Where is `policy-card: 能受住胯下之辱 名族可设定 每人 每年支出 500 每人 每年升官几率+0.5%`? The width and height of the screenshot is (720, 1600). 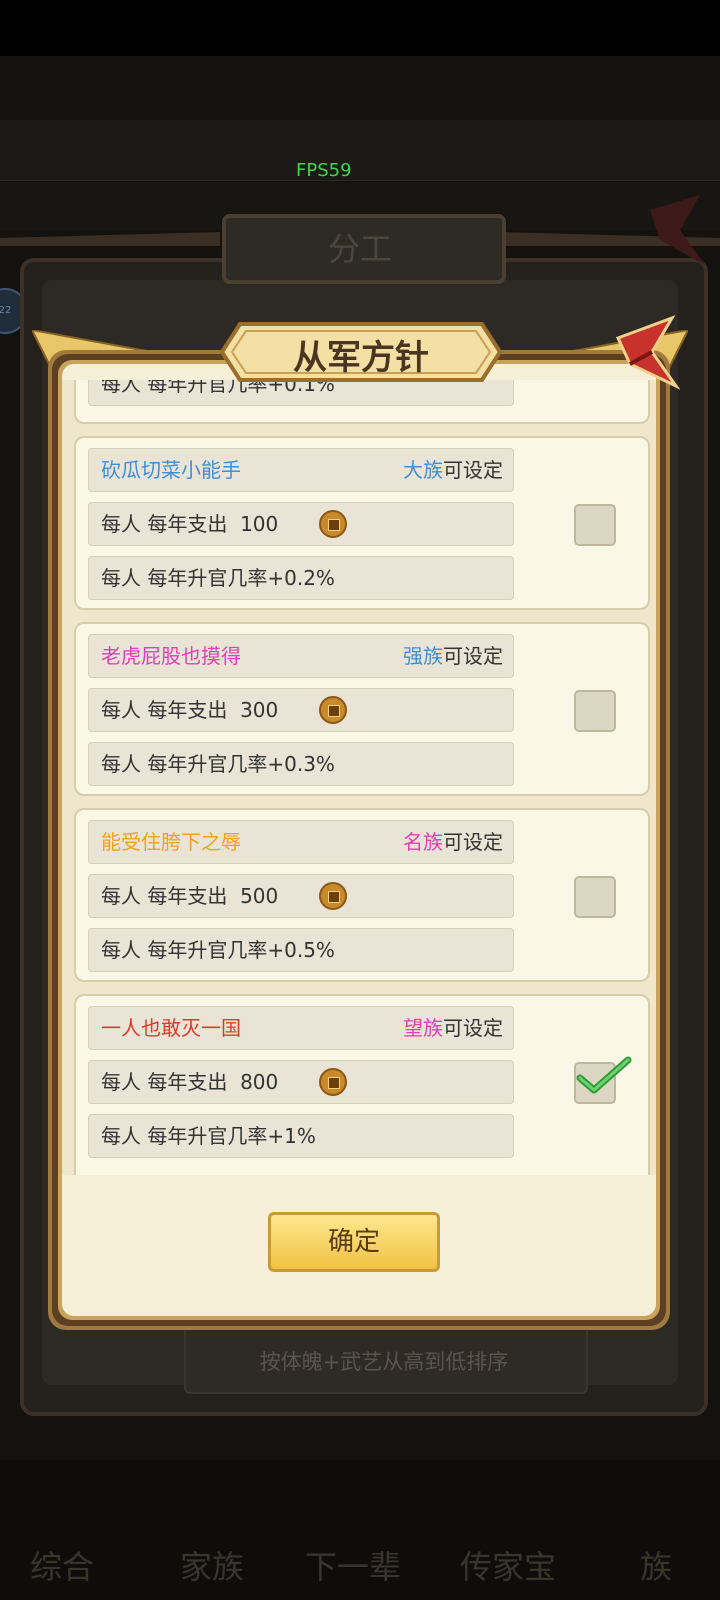 policy-card: 能受住胯下之辱 名族可设定 每人 每年支出 500 每人 每年升官几率+0.5% is located at coordinates (362, 895).